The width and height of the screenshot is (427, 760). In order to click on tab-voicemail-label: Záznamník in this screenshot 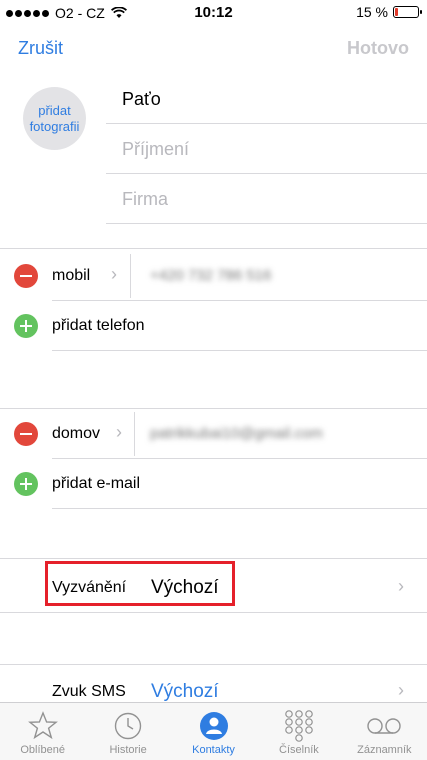, I will do `click(384, 750)`.